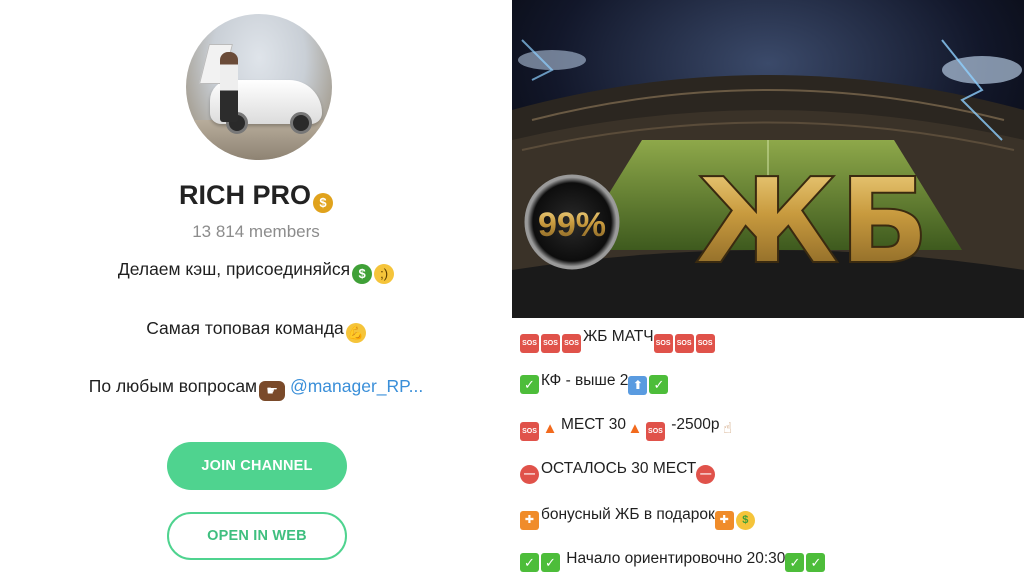  What do you see at coordinates (259, 87) in the screenshot?
I see `channel-avatar` at bounding box center [259, 87].